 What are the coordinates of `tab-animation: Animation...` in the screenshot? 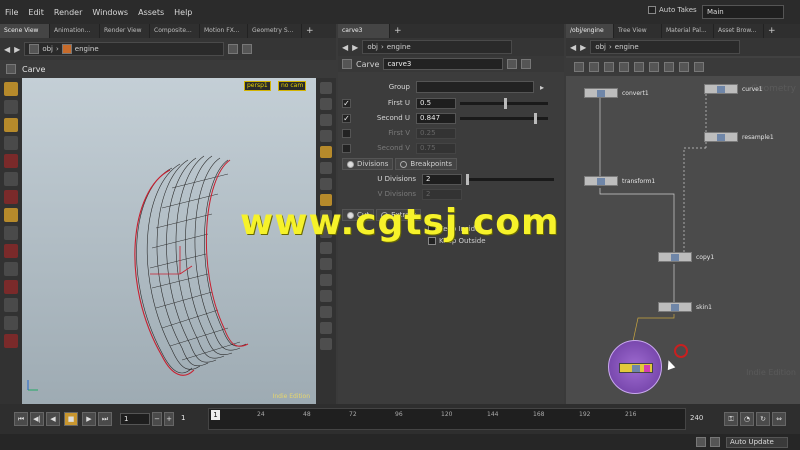 It's located at (75, 31).